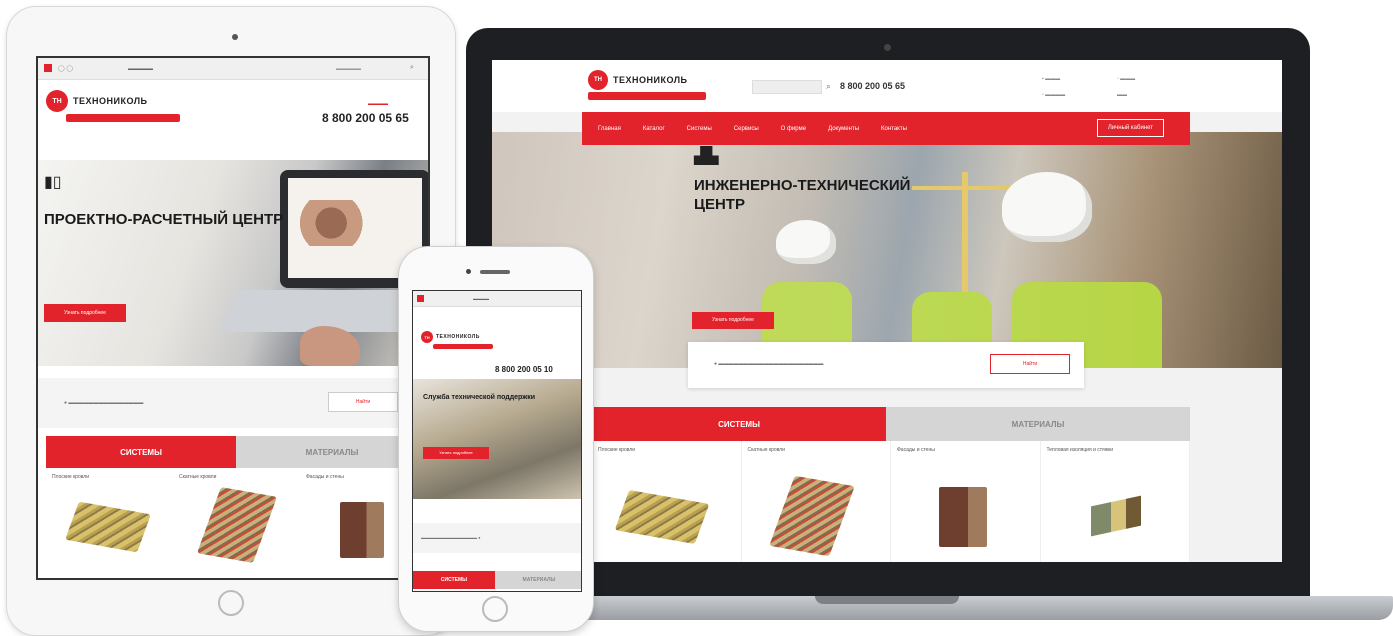 The width and height of the screenshot is (1393, 636). I want to click on cart-link: ▫ ▬▬▬▬, so click(1053, 95).